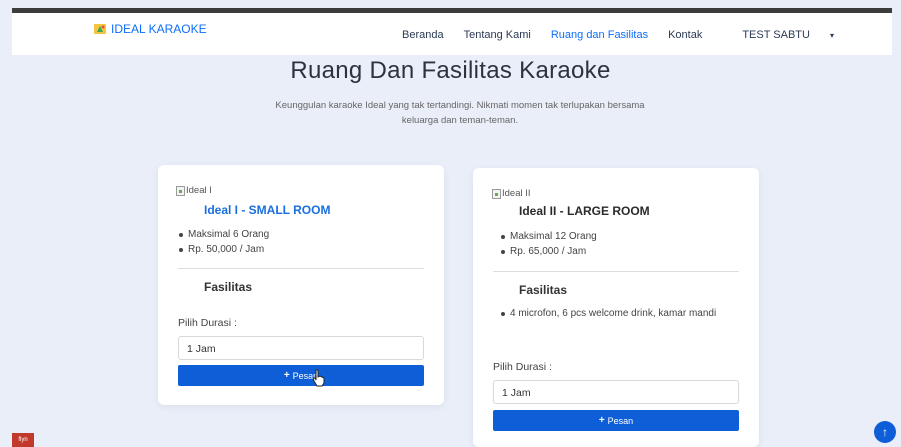 The image size is (901, 447). What do you see at coordinates (423, 35) in the screenshot?
I see `nav-link-beranda: Beranda` at bounding box center [423, 35].